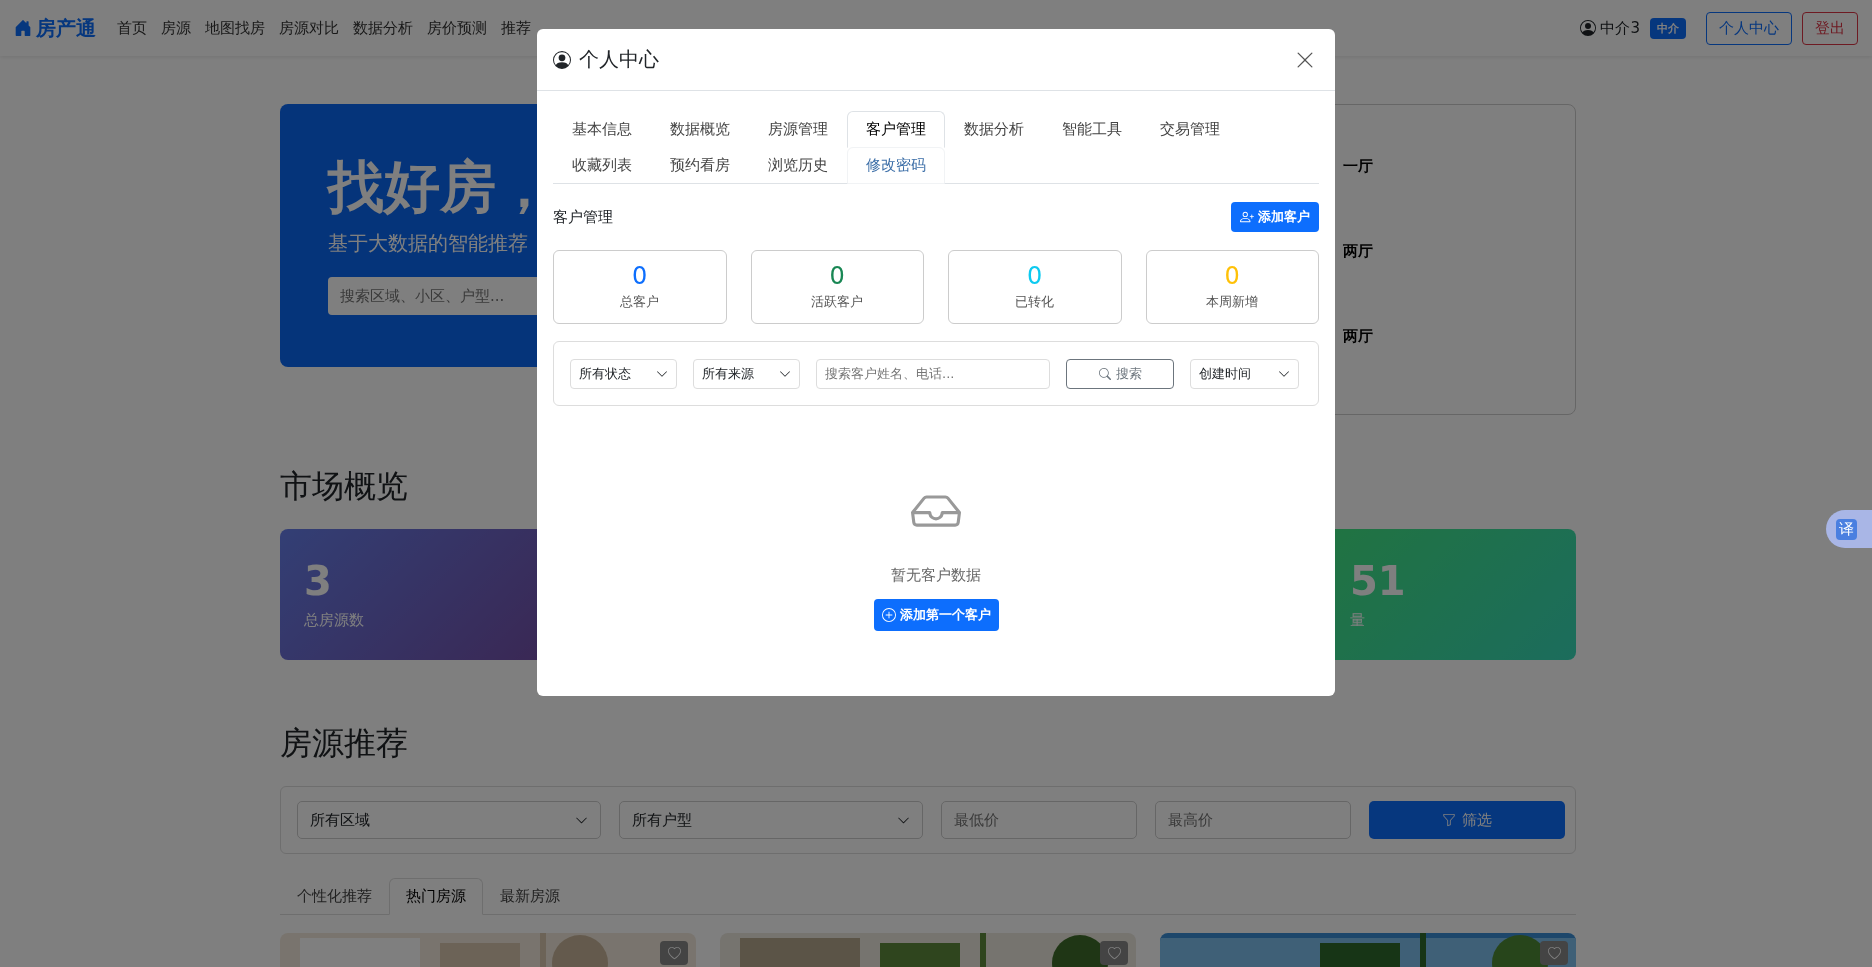 The height and width of the screenshot is (967, 1872). Describe the element at coordinates (602, 129) in the screenshot. I see `tab: 基本信息` at that location.